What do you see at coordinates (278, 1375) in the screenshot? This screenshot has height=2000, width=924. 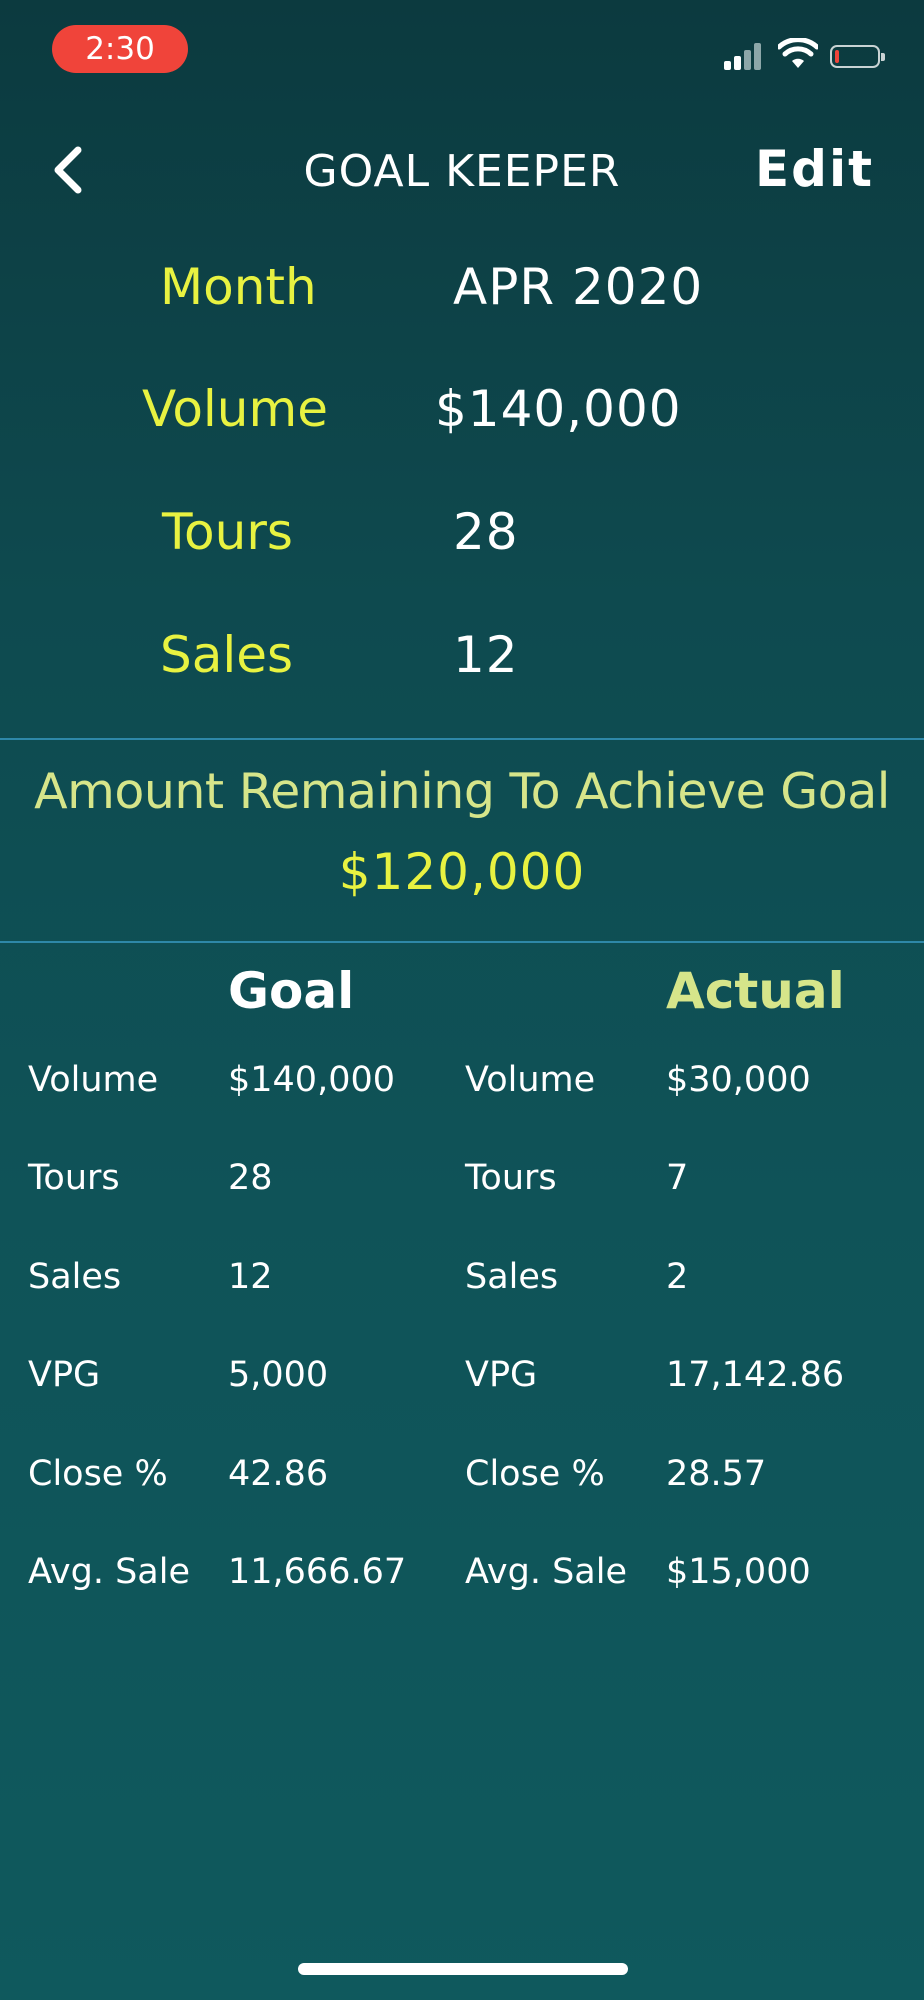 I see `goal-stat-value: 5,000` at bounding box center [278, 1375].